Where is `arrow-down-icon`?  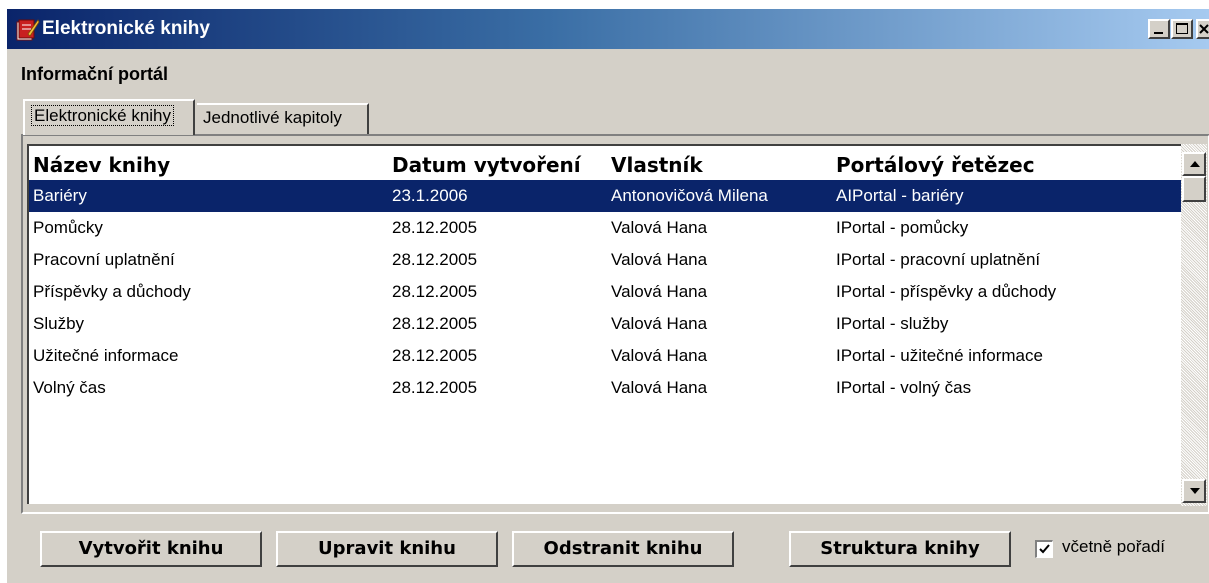 arrow-down-icon is located at coordinates (1195, 491).